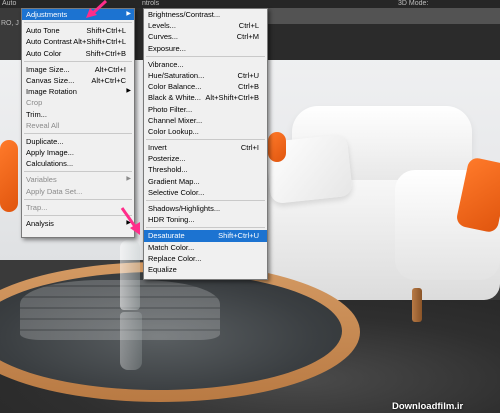 This screenshot has width=500, height=413. I want to click on menu-item-label: Auto Color, so click(44, 53).